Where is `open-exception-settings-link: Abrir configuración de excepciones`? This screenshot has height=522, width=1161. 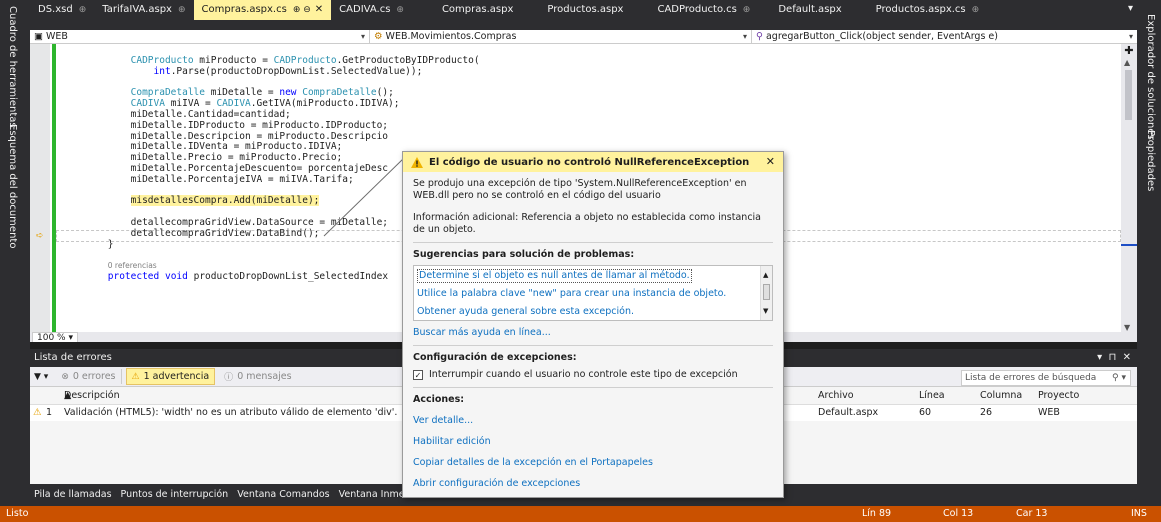
open-exception-settings-link: Abrir configuración de excepciones is located at coordinates (593, 484).